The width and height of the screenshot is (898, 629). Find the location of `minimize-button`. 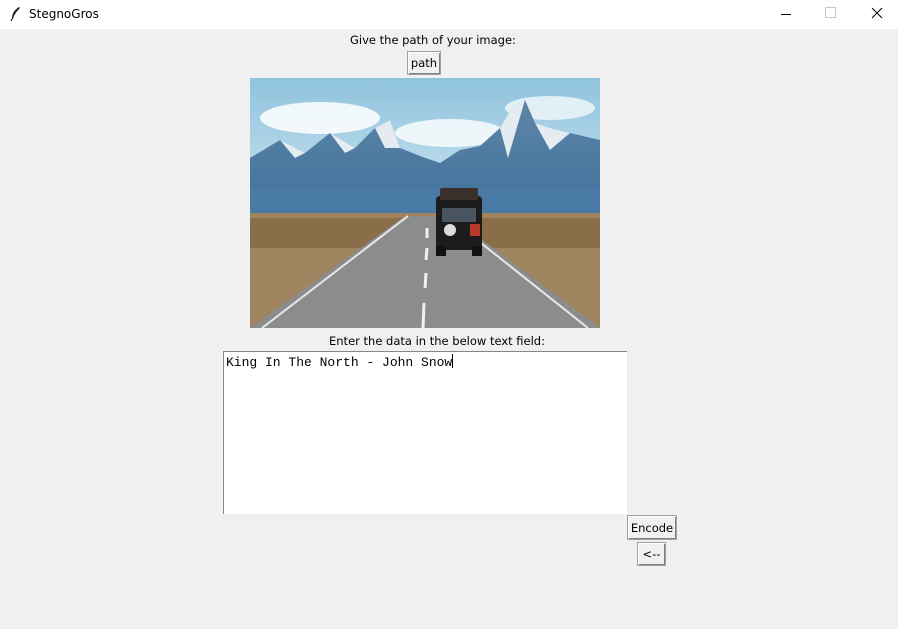

minimize-button is located at coordinates (786, 14).